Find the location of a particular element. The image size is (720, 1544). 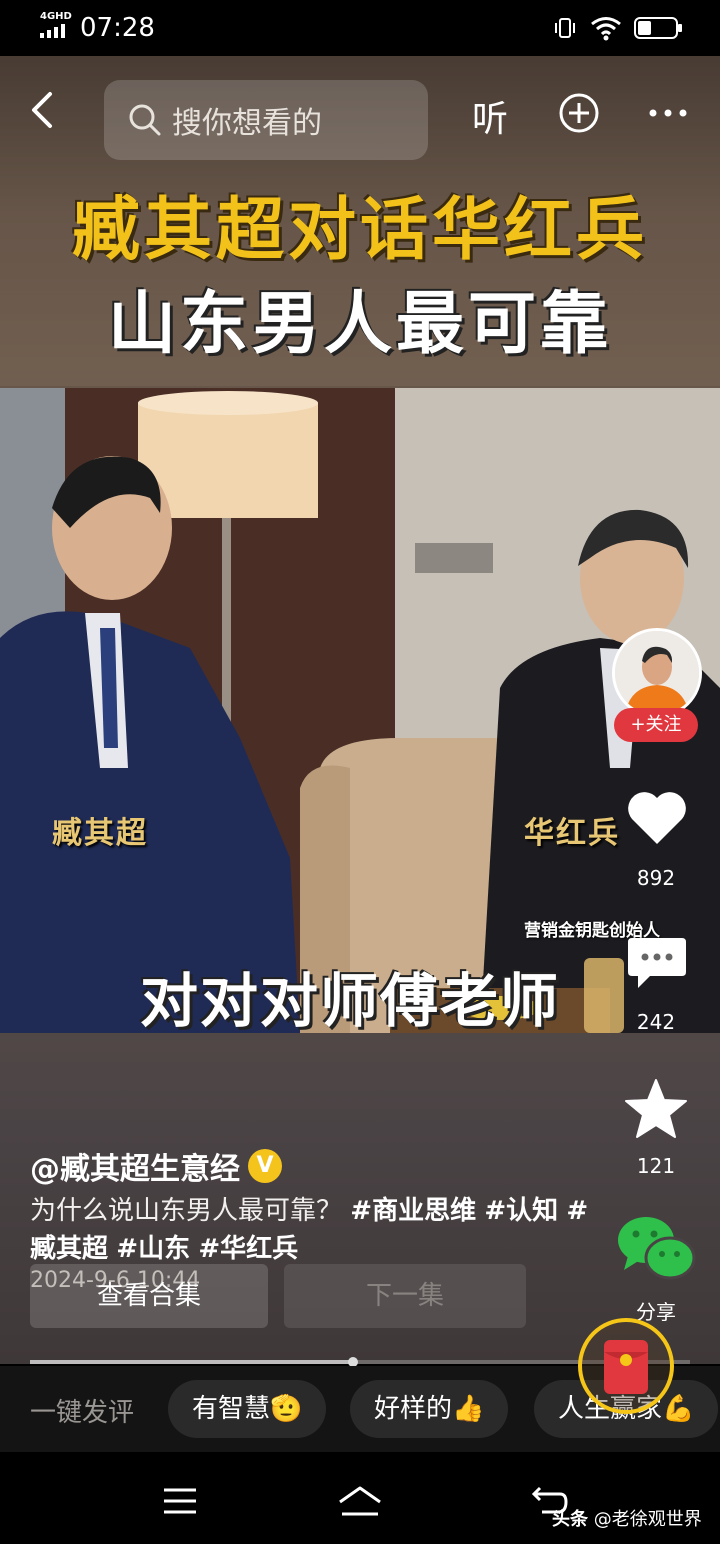

watermark-handle: @老徐观世界 is located at coordinates (647, 1519).